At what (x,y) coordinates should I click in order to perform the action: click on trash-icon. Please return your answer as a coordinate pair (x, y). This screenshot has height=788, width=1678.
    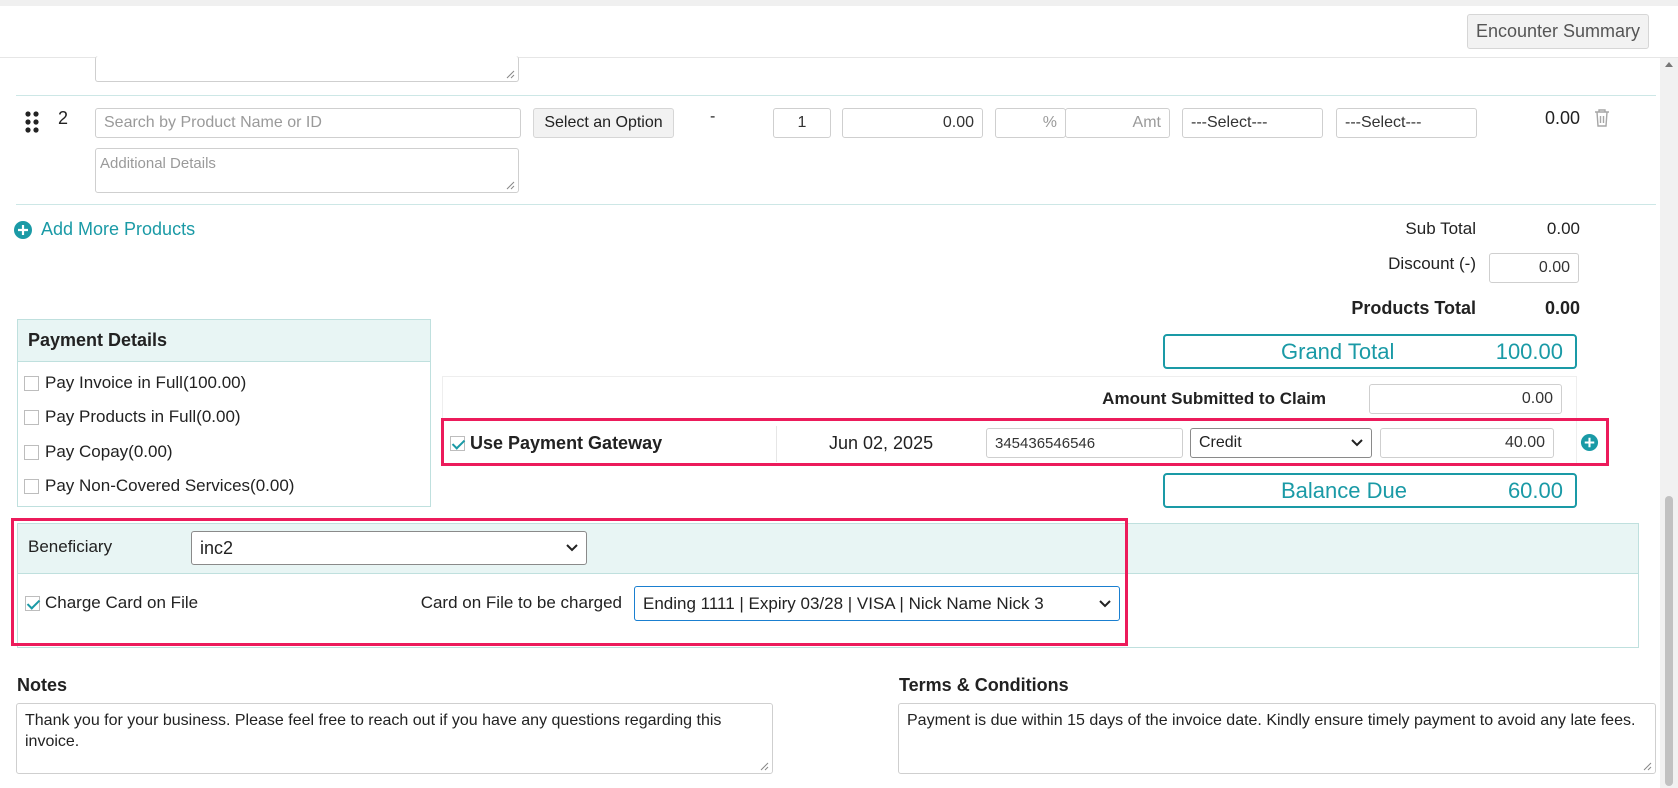
    Looking at the image, I should click on (1602, 118).